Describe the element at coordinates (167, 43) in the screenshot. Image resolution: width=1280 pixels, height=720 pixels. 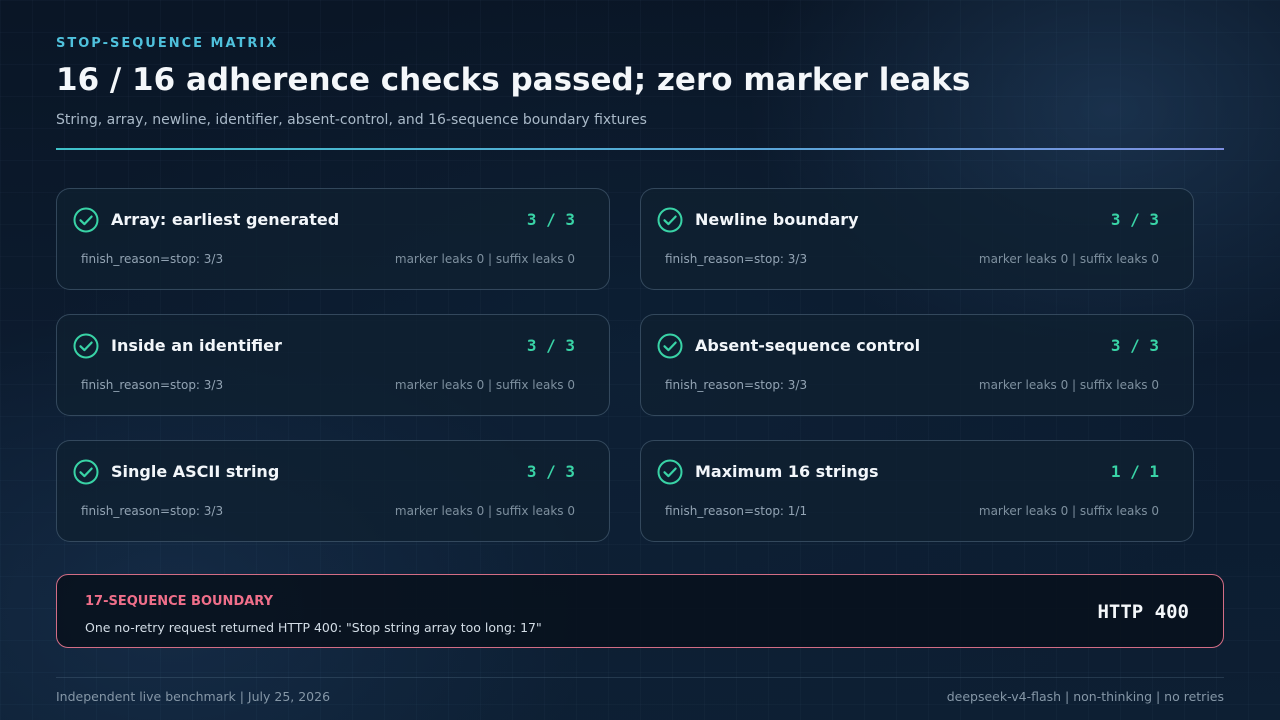
I see `eyebrow-label: STOP-SEQUENCE MATRIX` at that location.